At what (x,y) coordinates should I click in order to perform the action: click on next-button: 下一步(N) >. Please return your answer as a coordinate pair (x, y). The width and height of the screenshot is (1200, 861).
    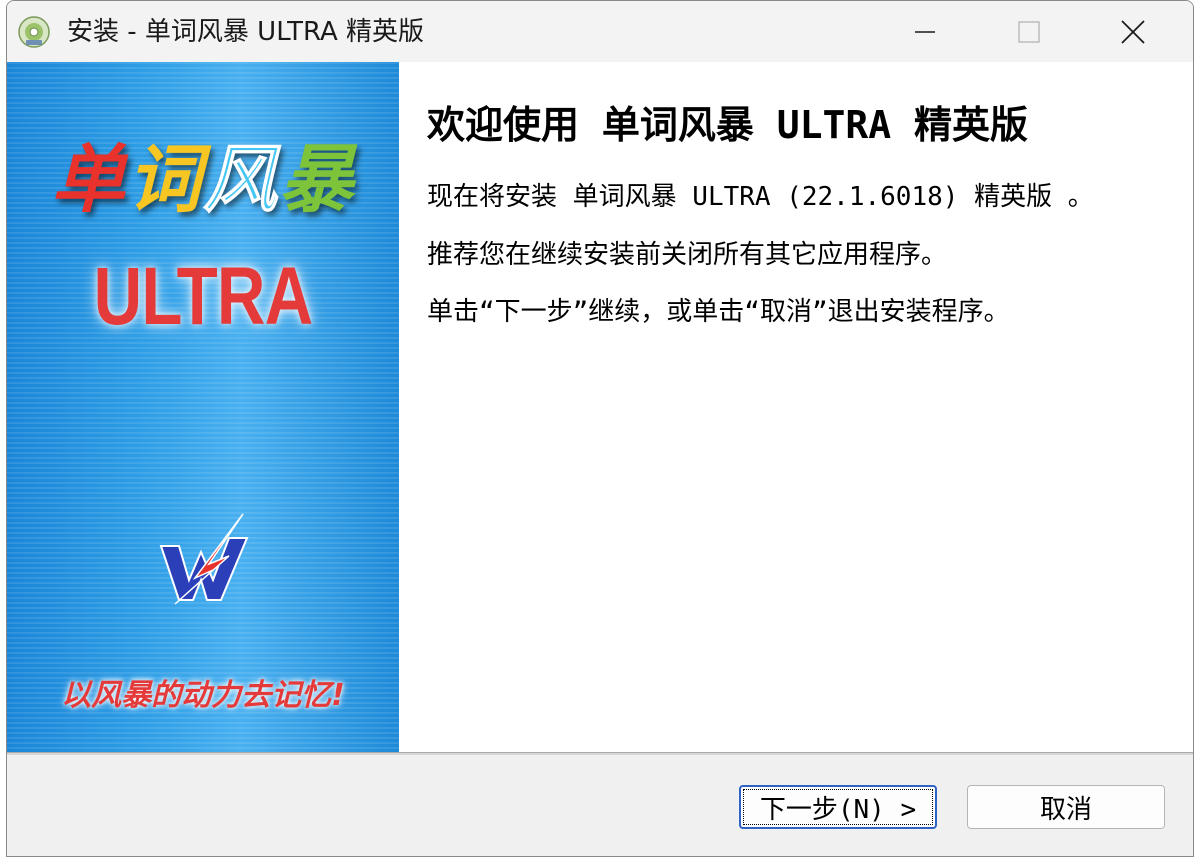
    Looking at the image, I should click on (838, 807).